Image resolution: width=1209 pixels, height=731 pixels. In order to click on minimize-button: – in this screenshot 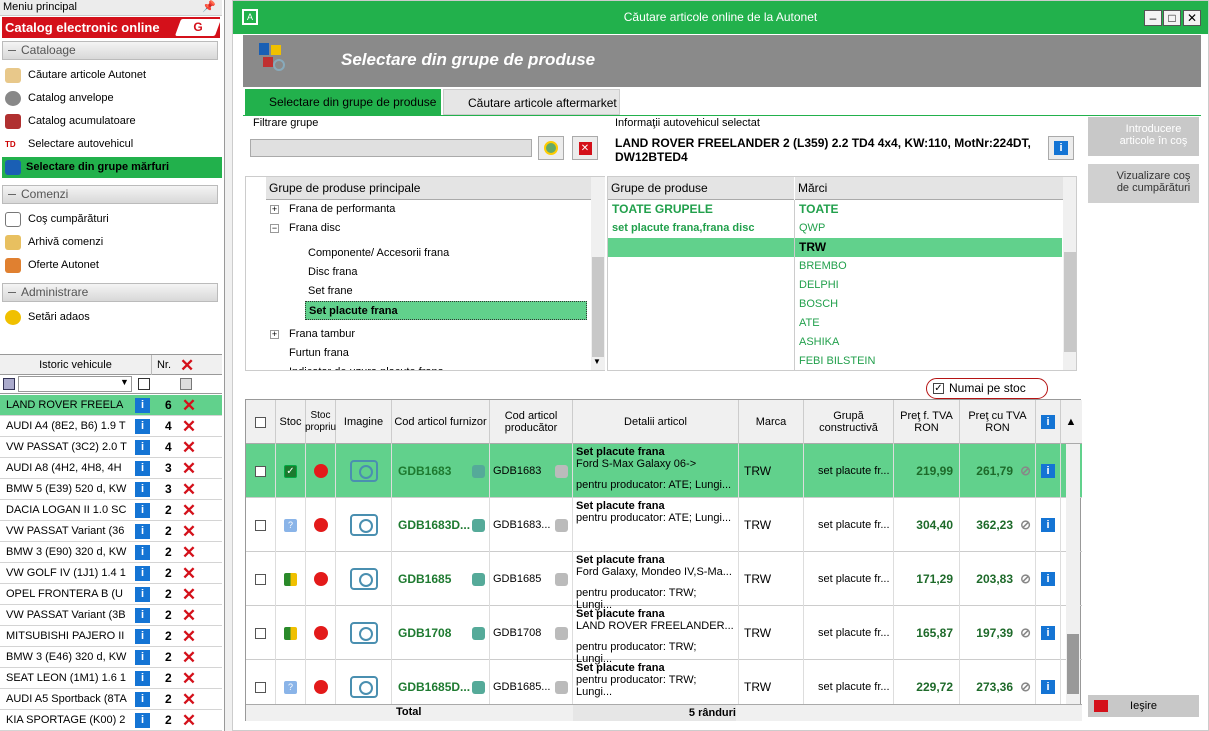, I will do `click(1153, 18)`.